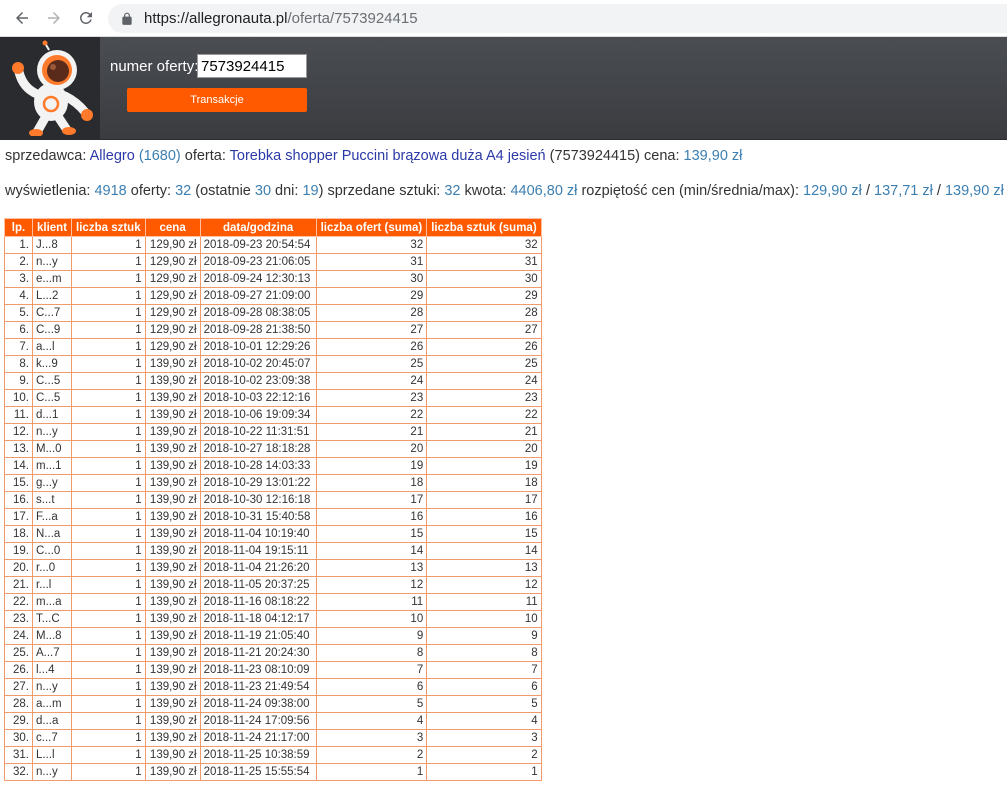 This screenshot has width=1007, height=793. What do you see at coordinates (484, 534) in the screenshot?
I see `row-items-sum: 15` at bounding box center [484, 534].